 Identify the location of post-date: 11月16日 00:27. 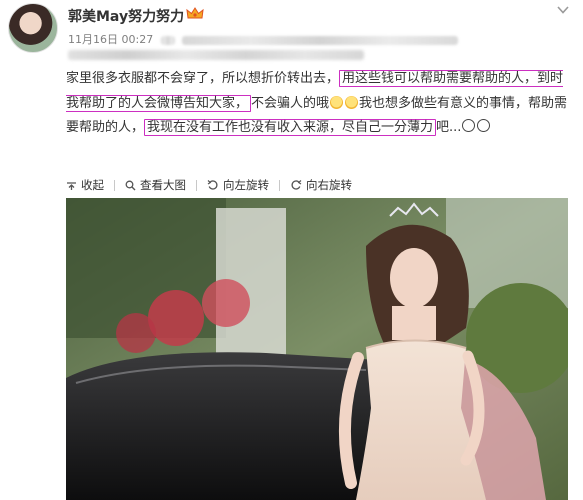
(110, 39).